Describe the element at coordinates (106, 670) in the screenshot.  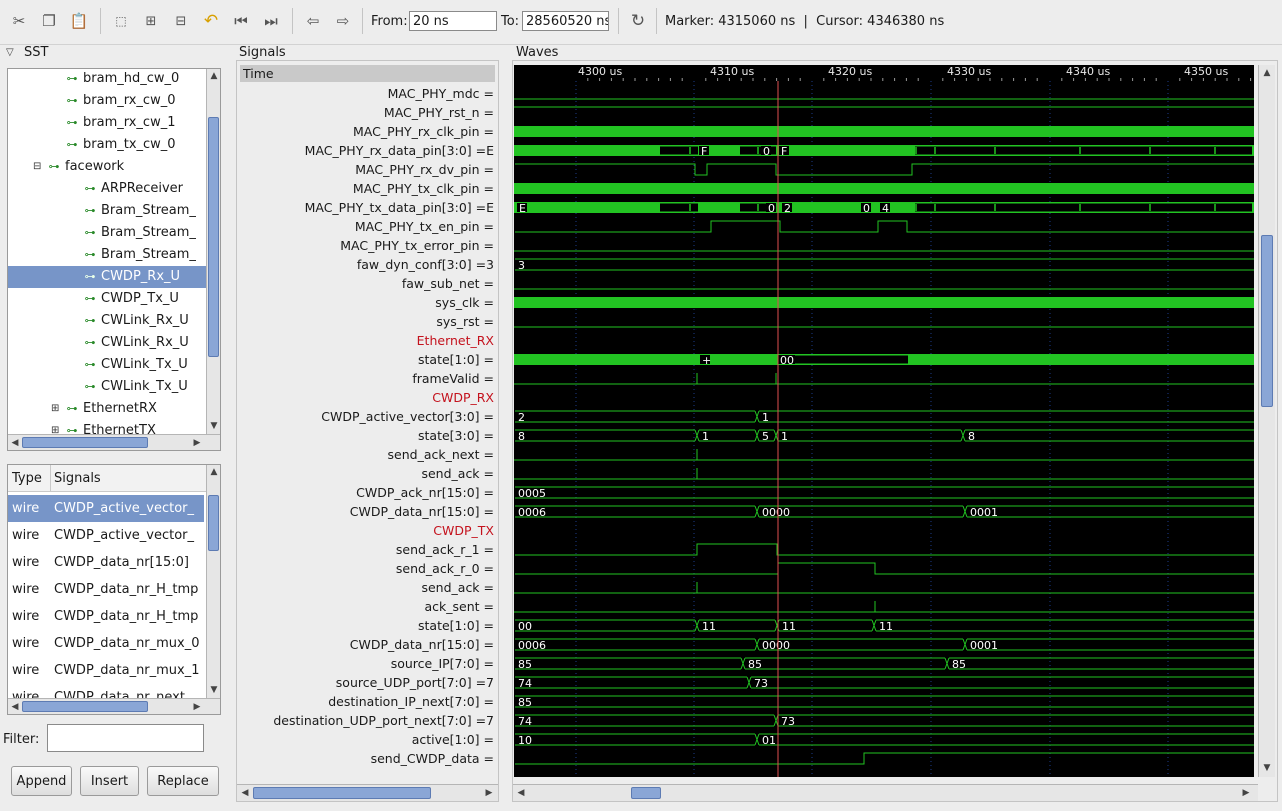
I see `list-item: wire CWDP_data_nr_mux_1` at that location.